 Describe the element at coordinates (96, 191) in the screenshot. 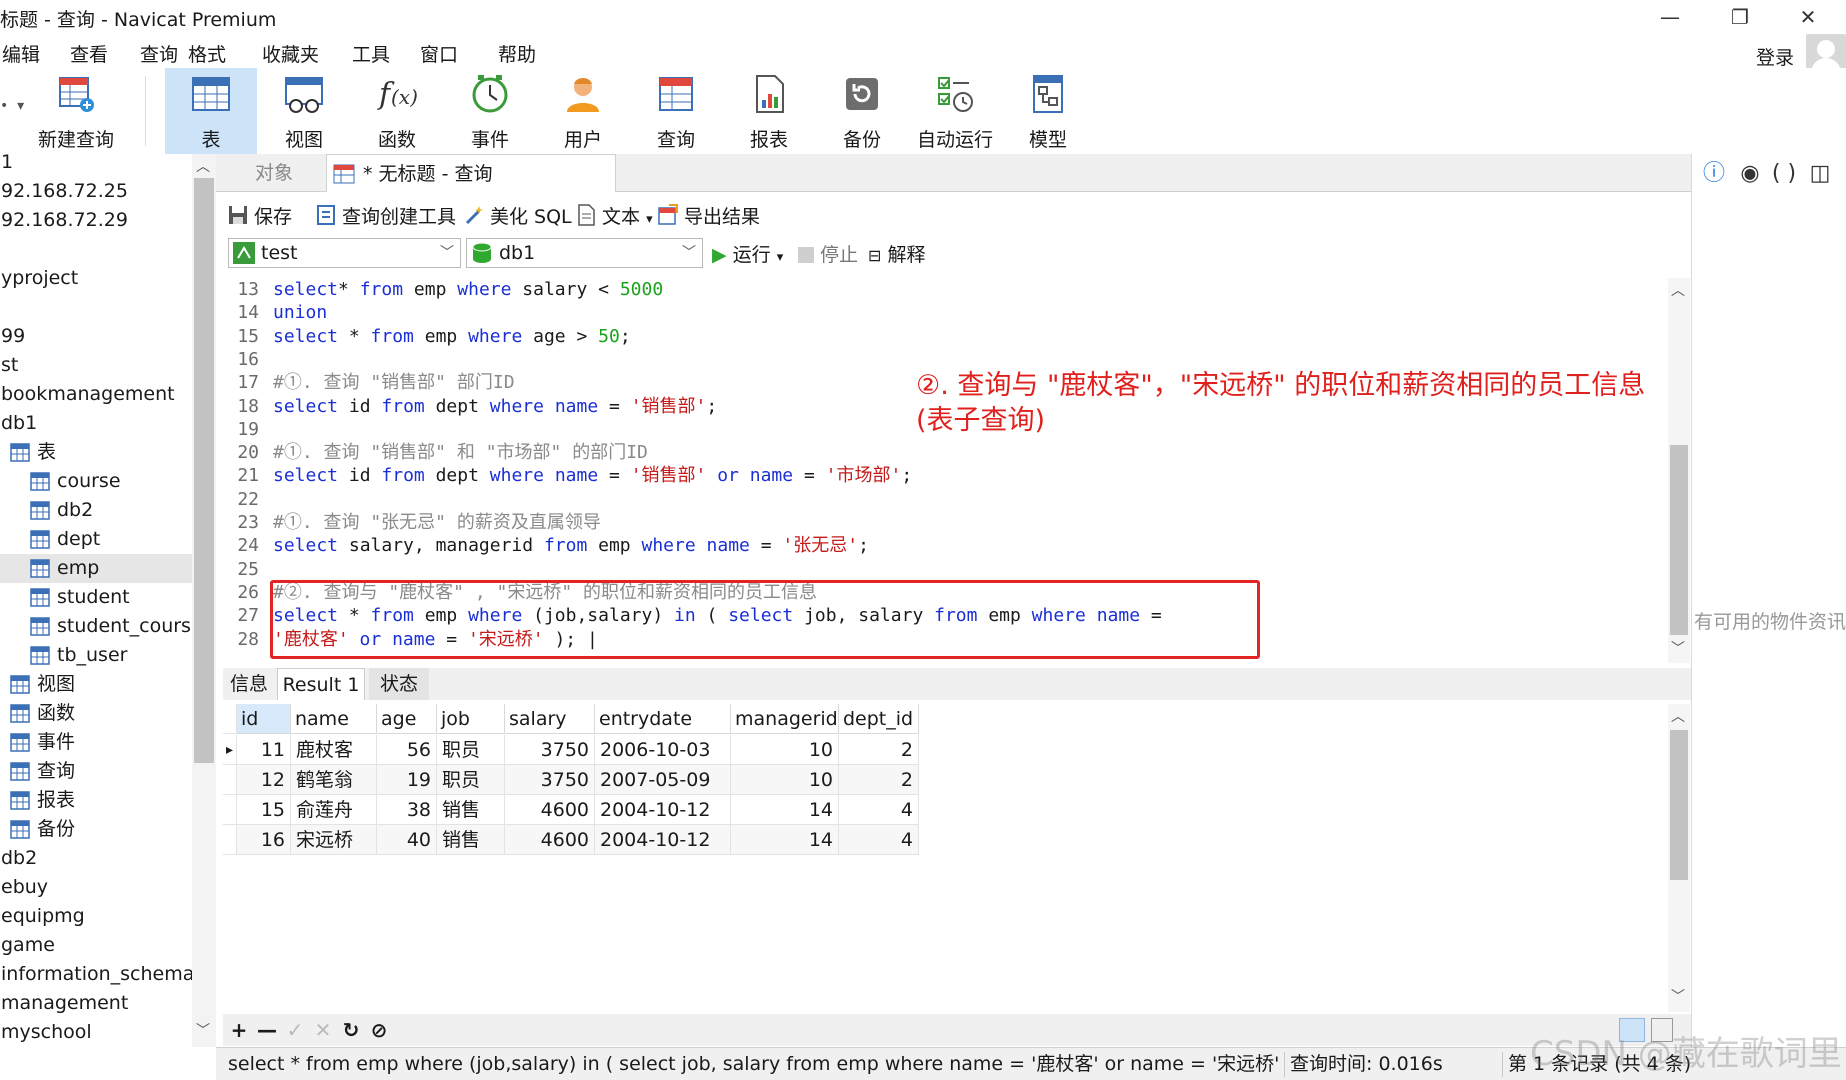

I see `tree-node: 92.168.72.25` at that location.